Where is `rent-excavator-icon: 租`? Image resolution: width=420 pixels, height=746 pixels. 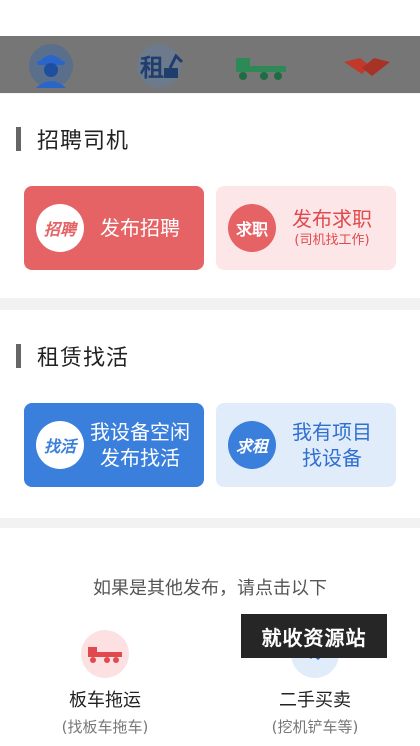
rent-excavator-icon: 租 is located at coordinates (159, 66).